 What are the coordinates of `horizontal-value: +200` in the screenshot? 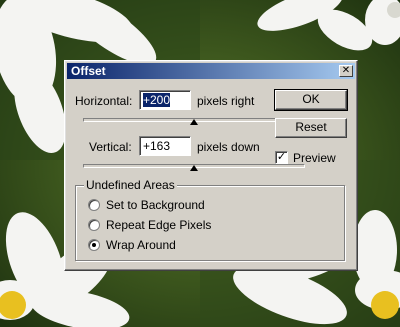 It's located at (157, 100).